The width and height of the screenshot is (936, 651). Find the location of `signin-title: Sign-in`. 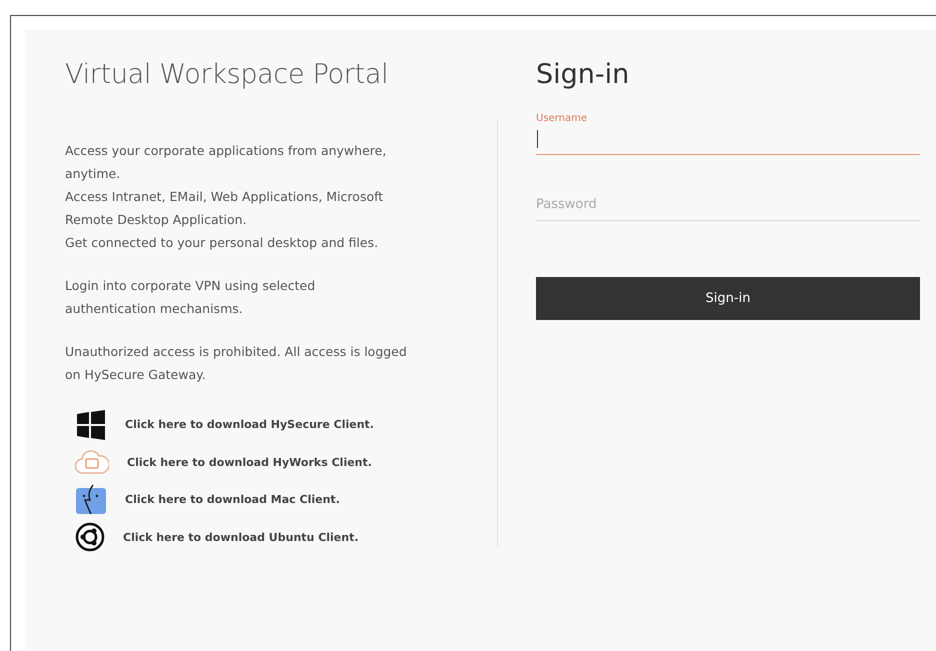

signin-title: Sign-in is located at coordinates (583, 75).